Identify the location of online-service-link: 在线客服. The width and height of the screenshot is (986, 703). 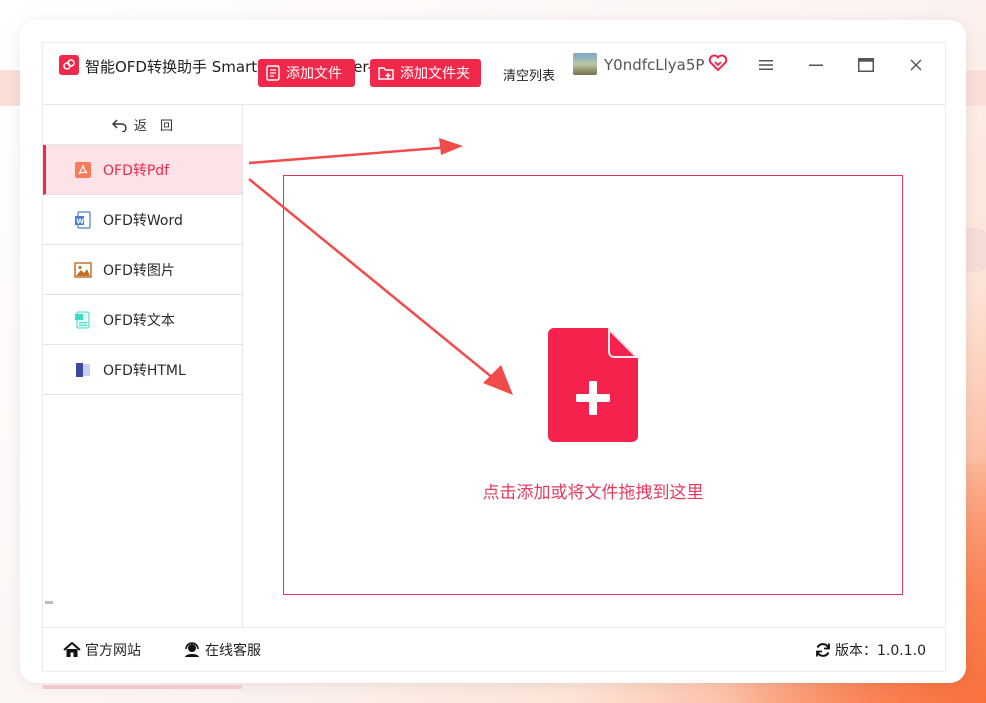
(222, 650).